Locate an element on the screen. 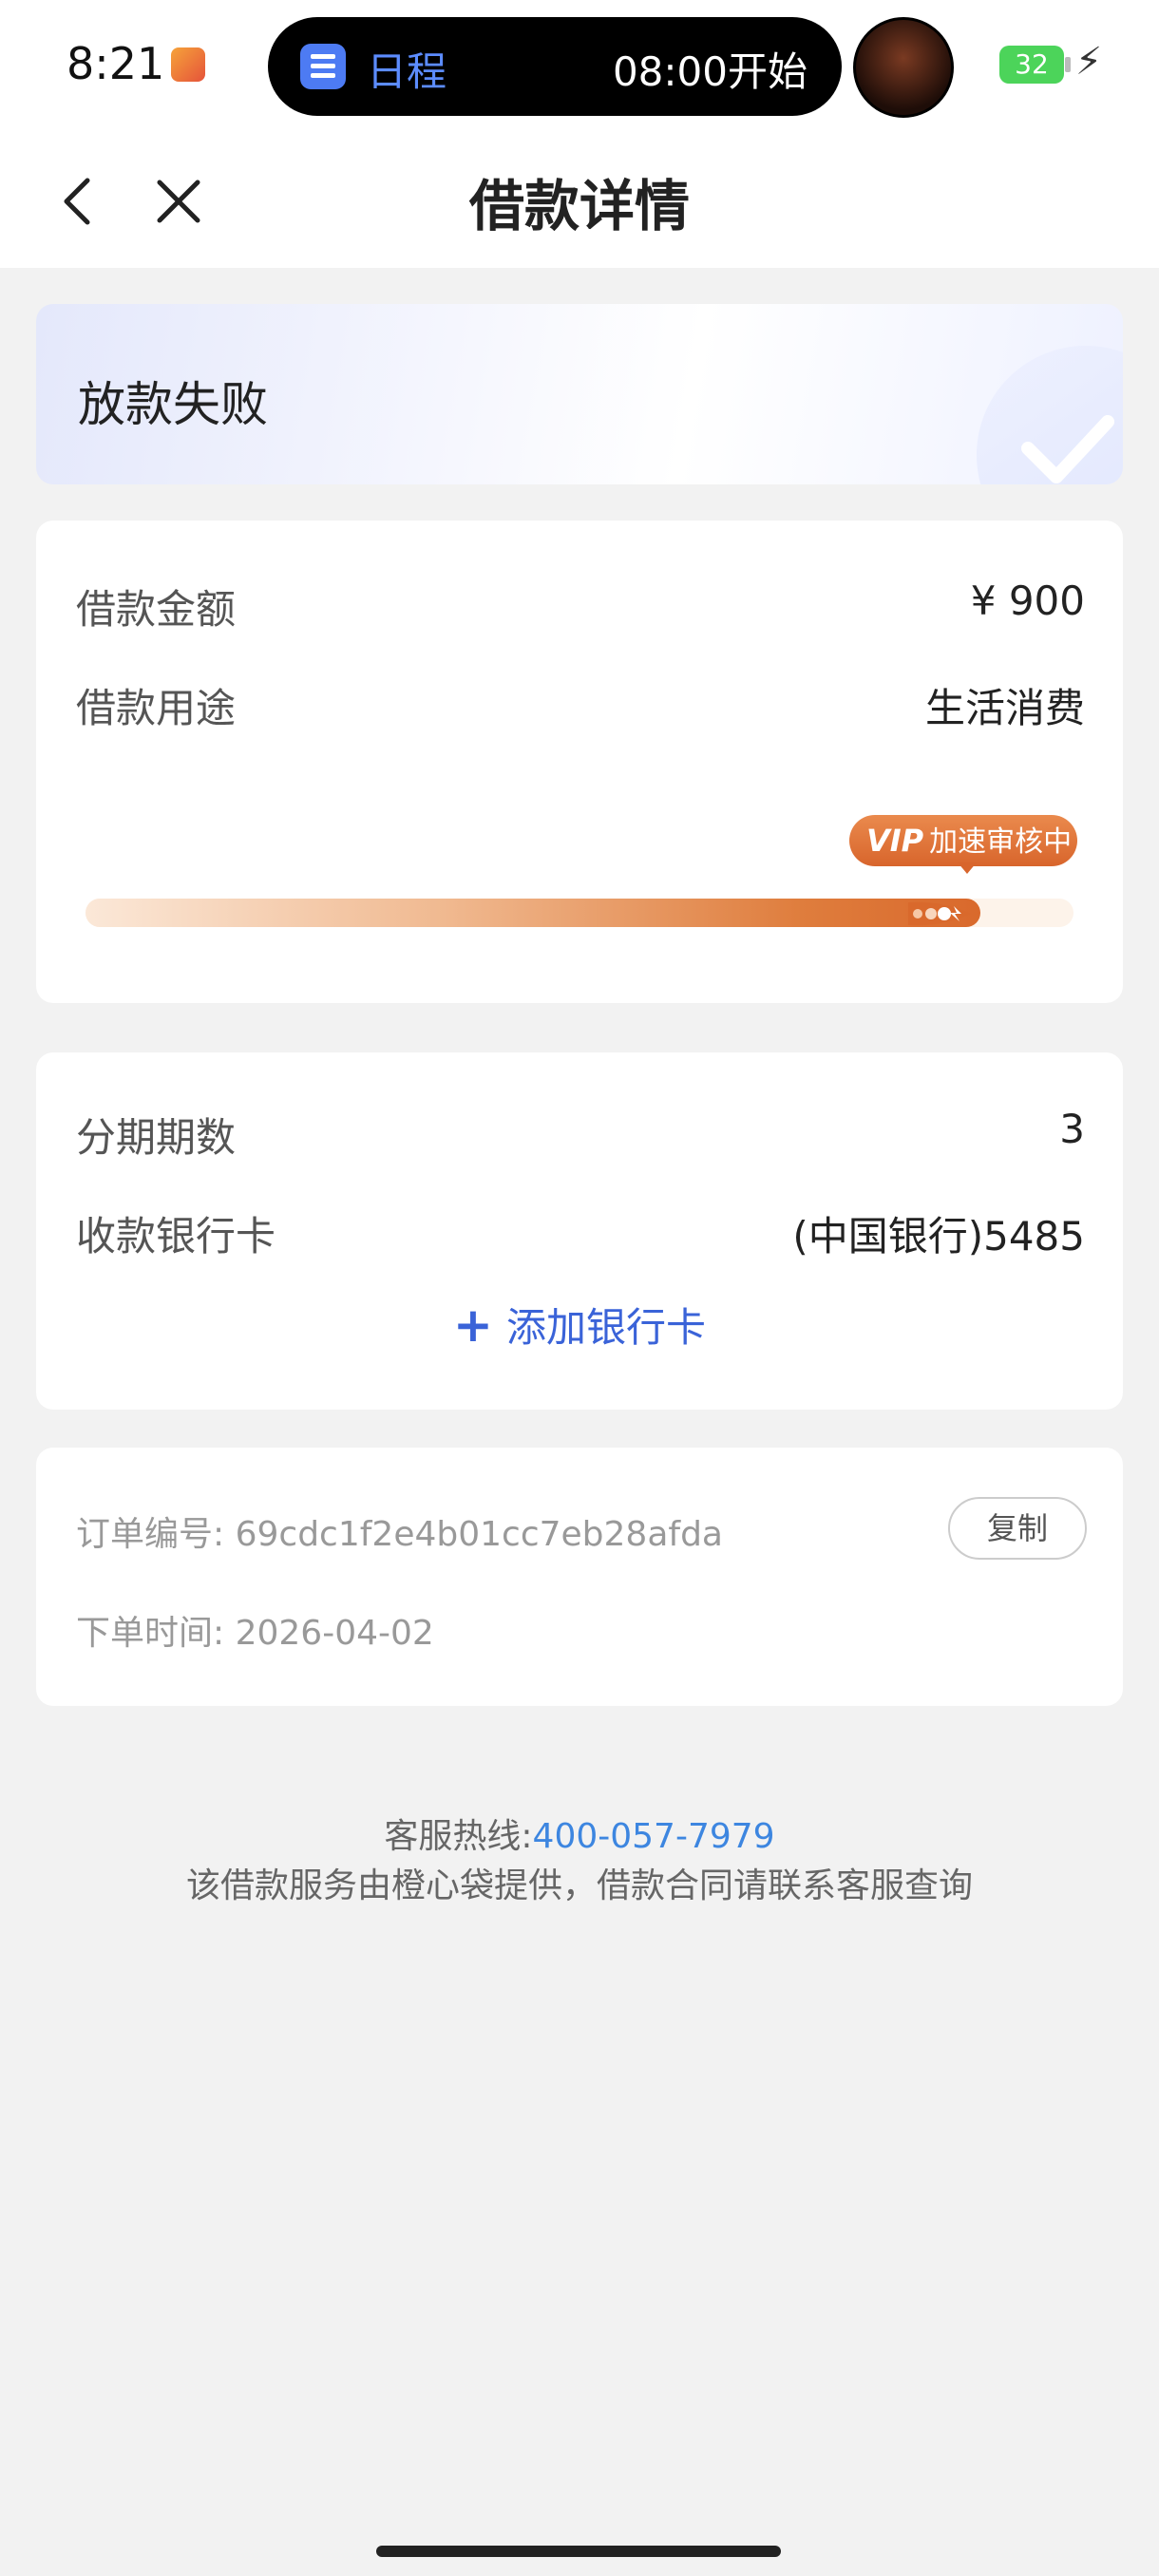  bank-card-value: (中国银行)5485 is located at coordinates (938, 1233).